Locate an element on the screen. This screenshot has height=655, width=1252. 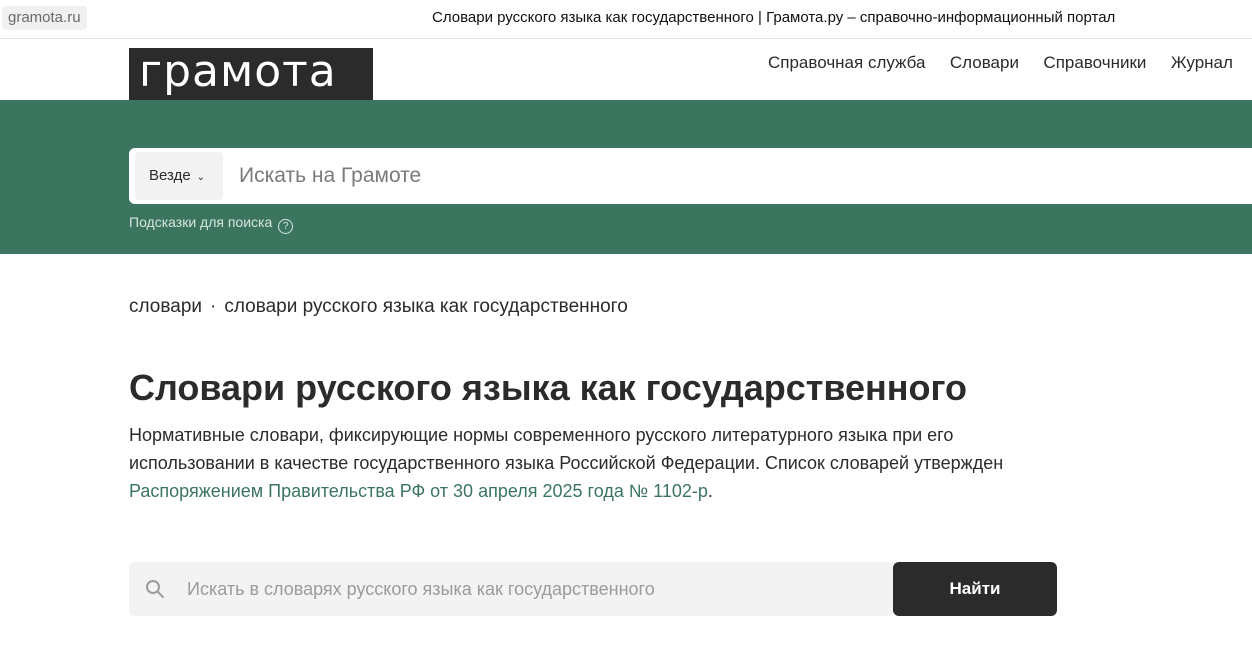
search-scope-label: Везде is located at coordinates (170, 175).